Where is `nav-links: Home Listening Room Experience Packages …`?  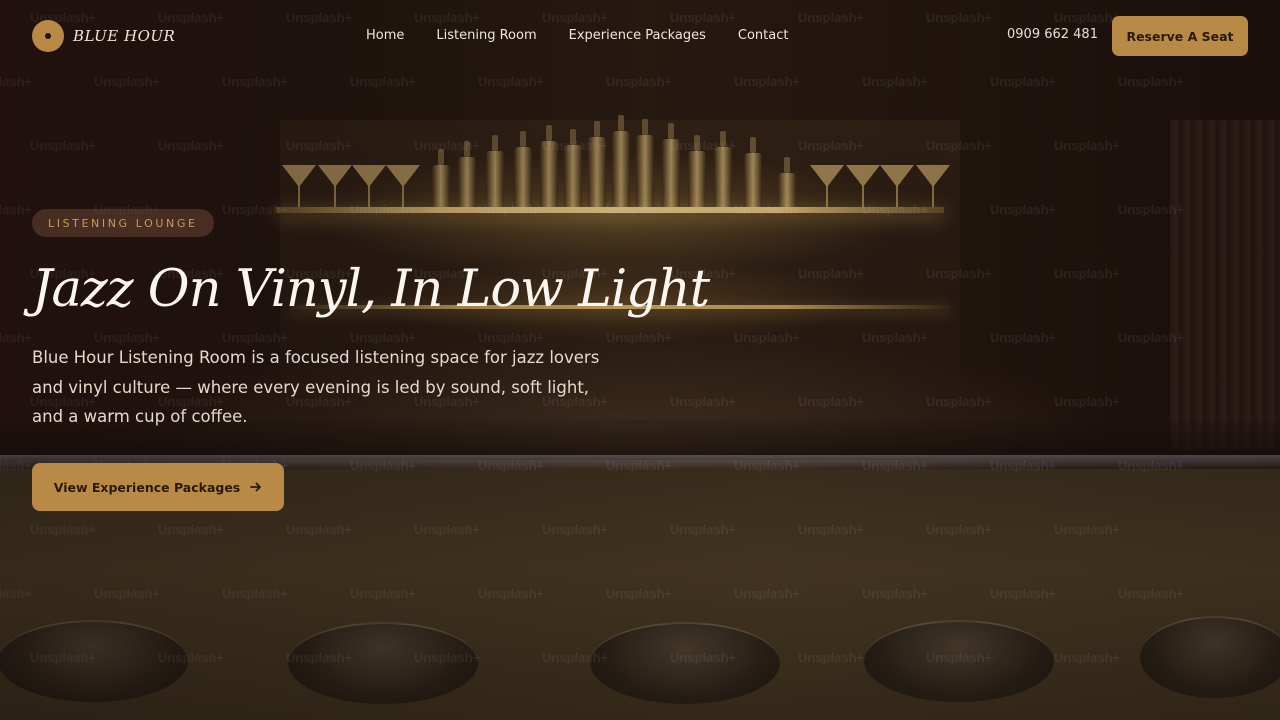 nav-links: Home Listening Room Experience Packages … is located at coordinates (577, 35).